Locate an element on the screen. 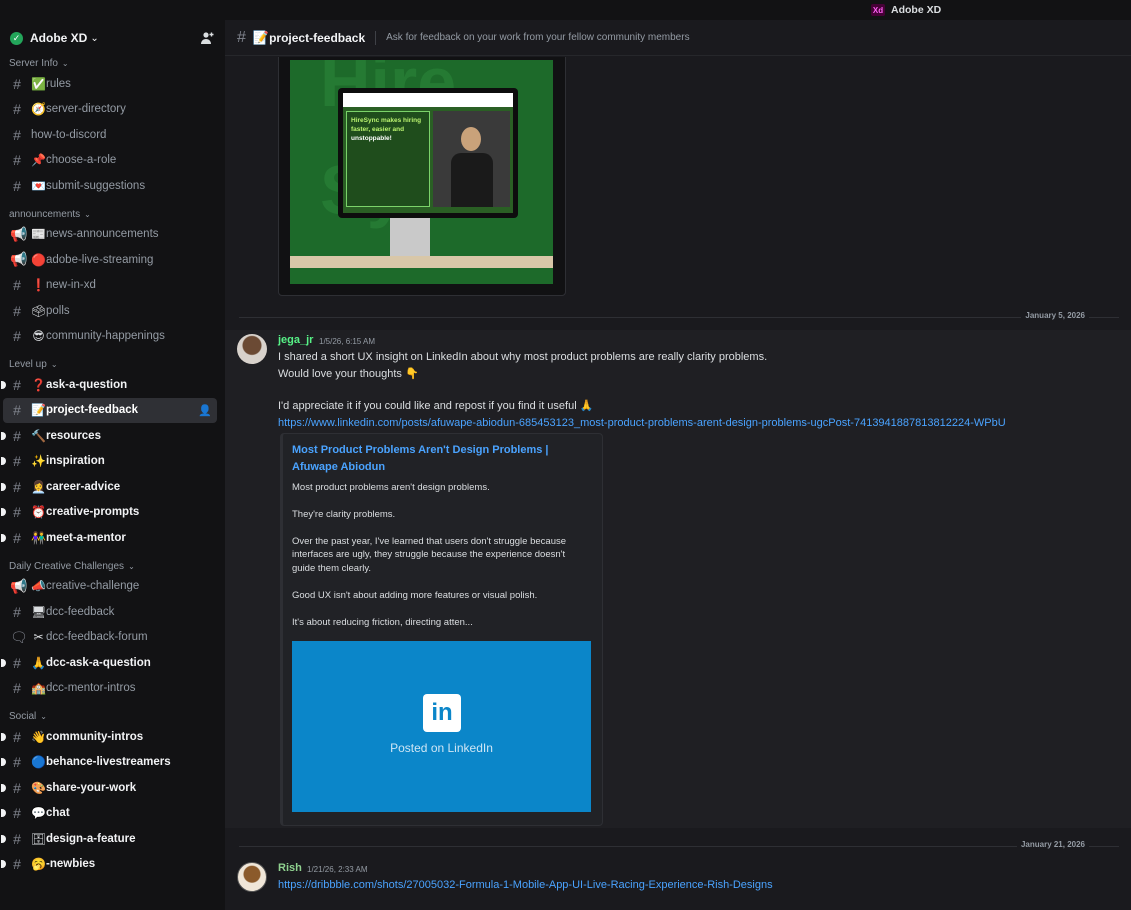 The height and width of the screenshot is (910, 1131). linkedin-icon: in is located at coordinates (442, 713).